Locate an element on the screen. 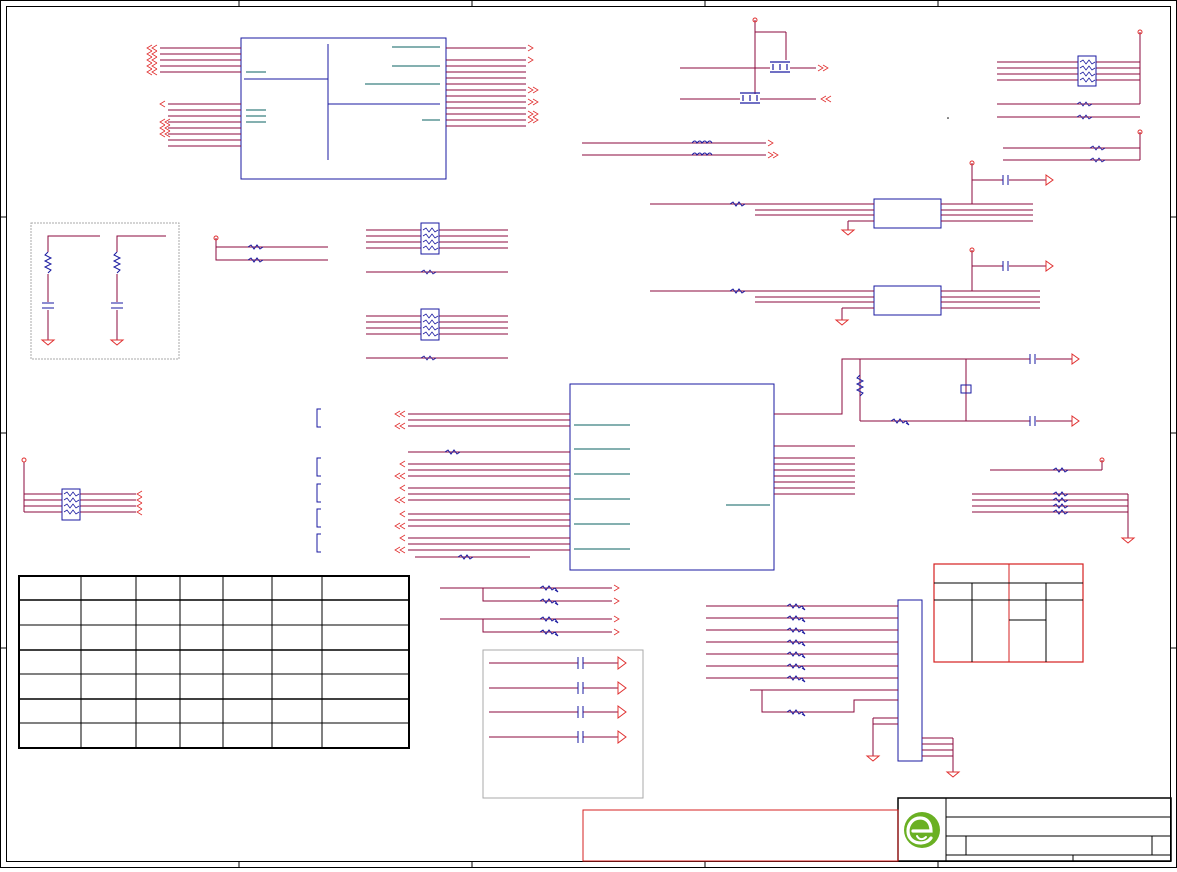 The width and height of the screenshot is (1177, 872). u1-left-nets is located at coordinates (200, 97).